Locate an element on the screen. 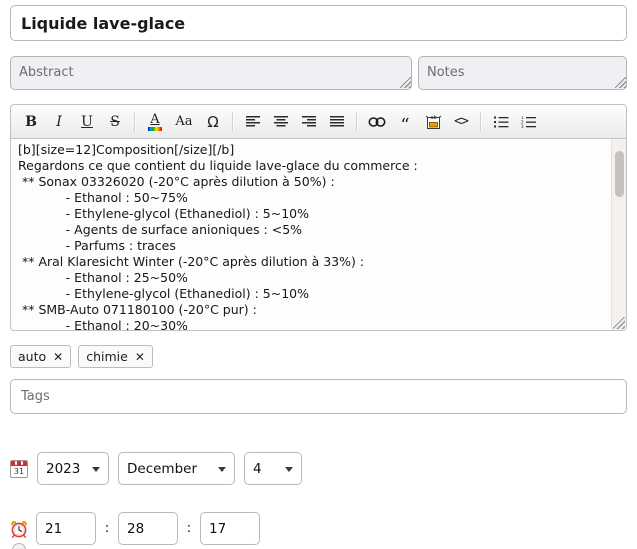 The height and width of the screenshot is (549, 637). image-button: ab is located at coordinates (433, 122).